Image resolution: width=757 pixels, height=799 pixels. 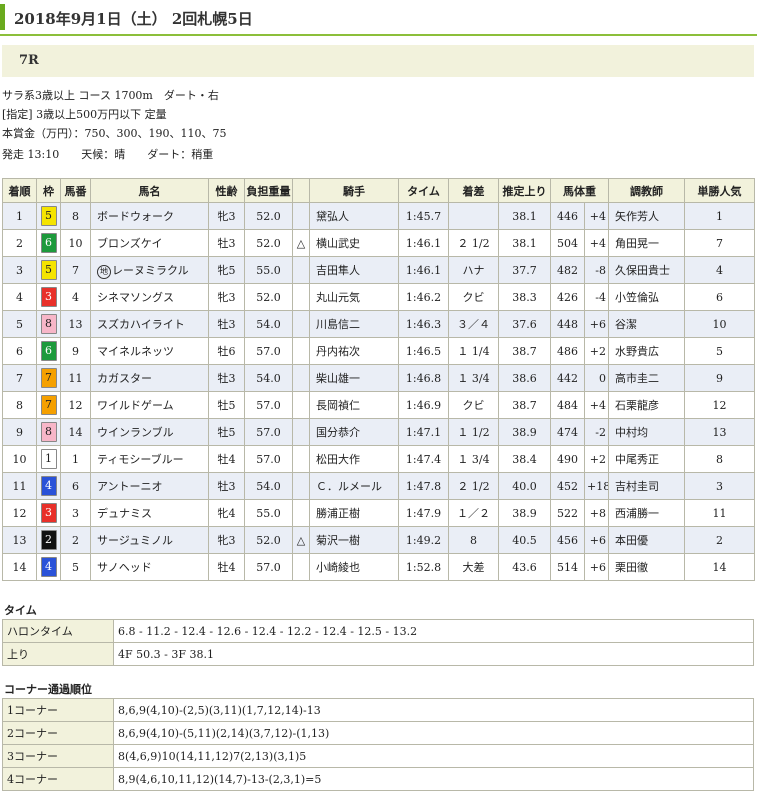 What do you see at coordinates (354, 513) in the screenshot?
I see `jockey-link: 勝浦正樹` at bounding box center [354, 513].